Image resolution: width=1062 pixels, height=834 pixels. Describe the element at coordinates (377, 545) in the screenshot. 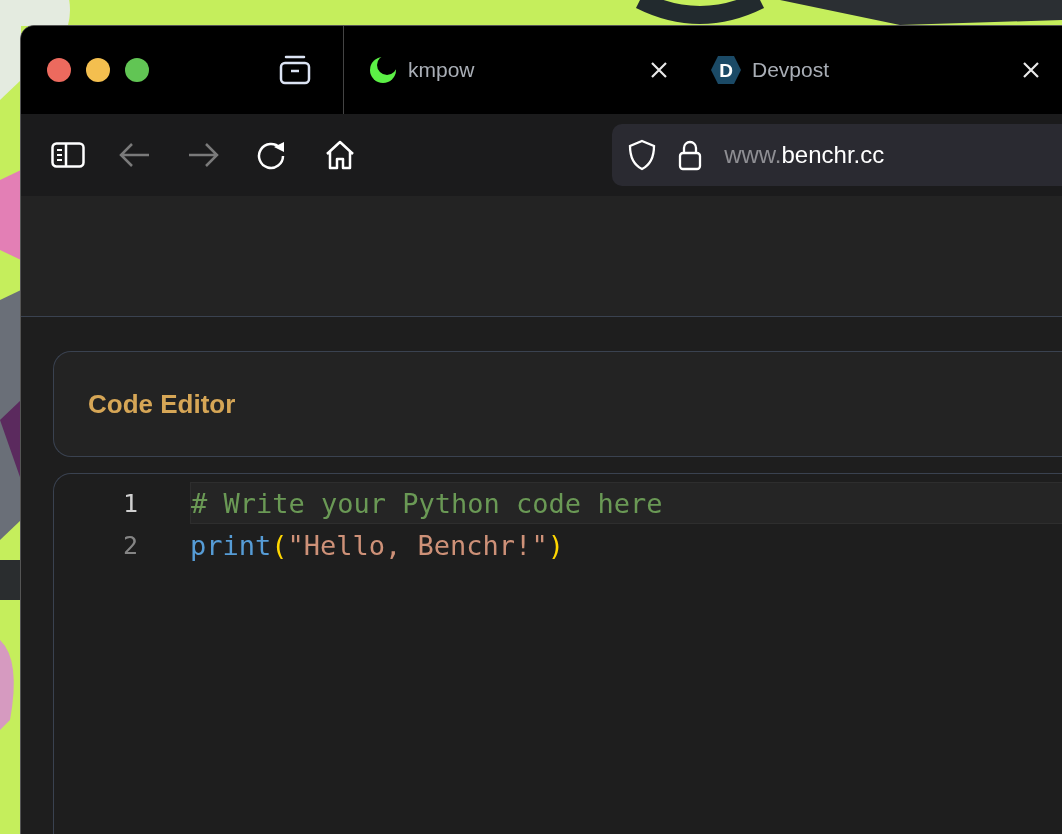

I see `code-line: print("Hello, Benchr!")` at that location.